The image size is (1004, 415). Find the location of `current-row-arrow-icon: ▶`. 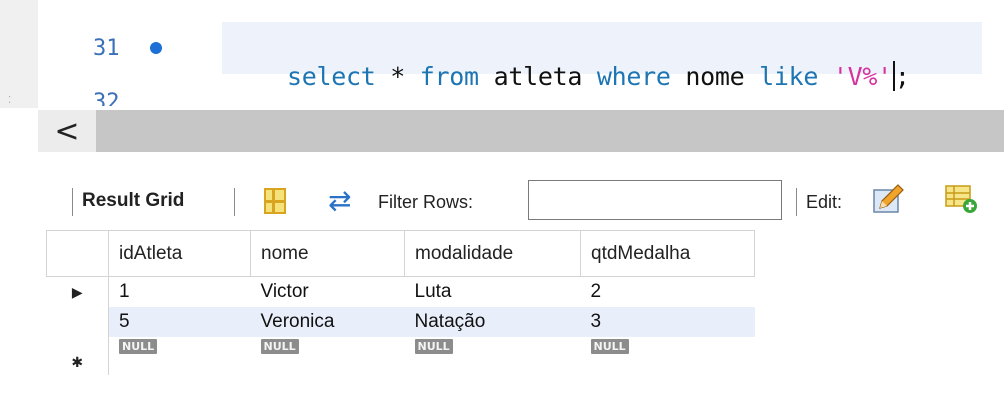

current-row-arrow-icon: ▶ is located at coordinates (77, 291).